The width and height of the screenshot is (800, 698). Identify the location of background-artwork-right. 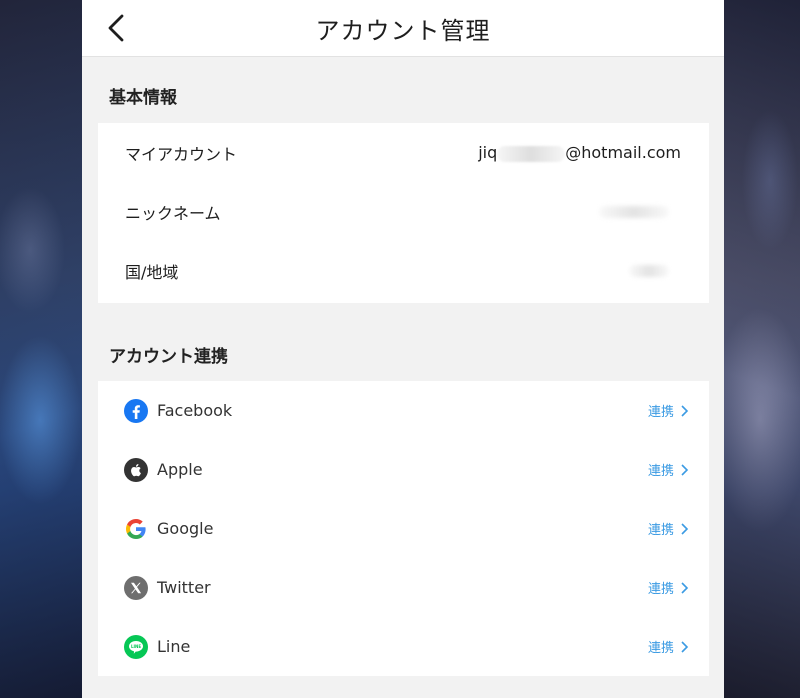
(762, 349).